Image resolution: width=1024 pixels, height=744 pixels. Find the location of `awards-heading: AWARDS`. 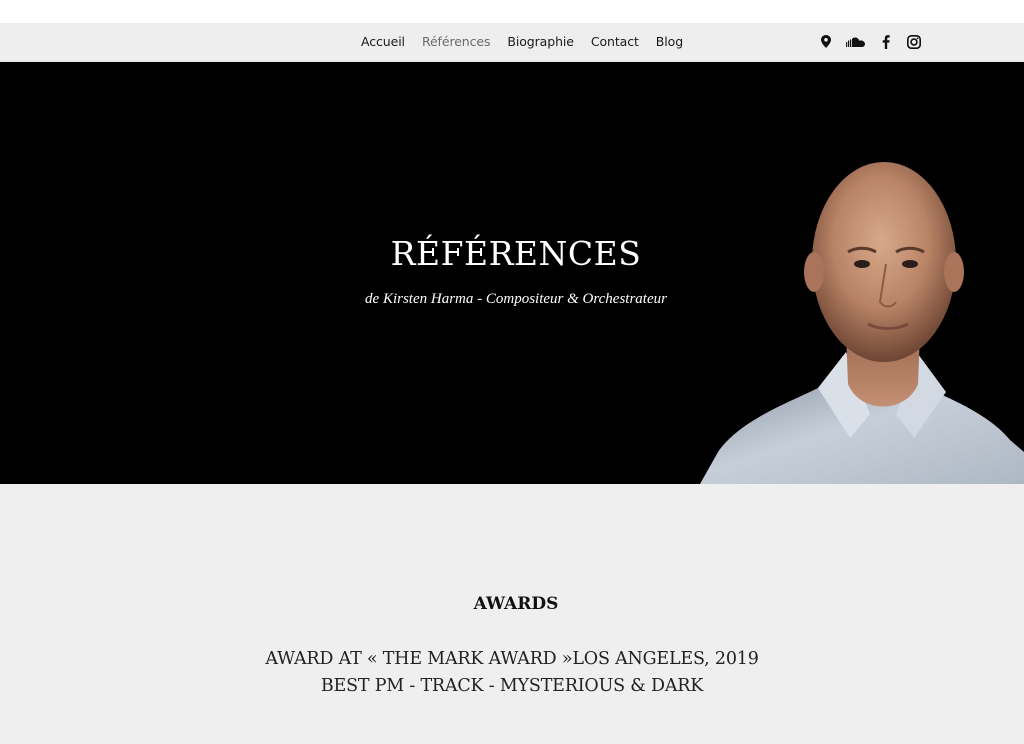

awards-heading: AWARDS is located at coordinates (516, 604).